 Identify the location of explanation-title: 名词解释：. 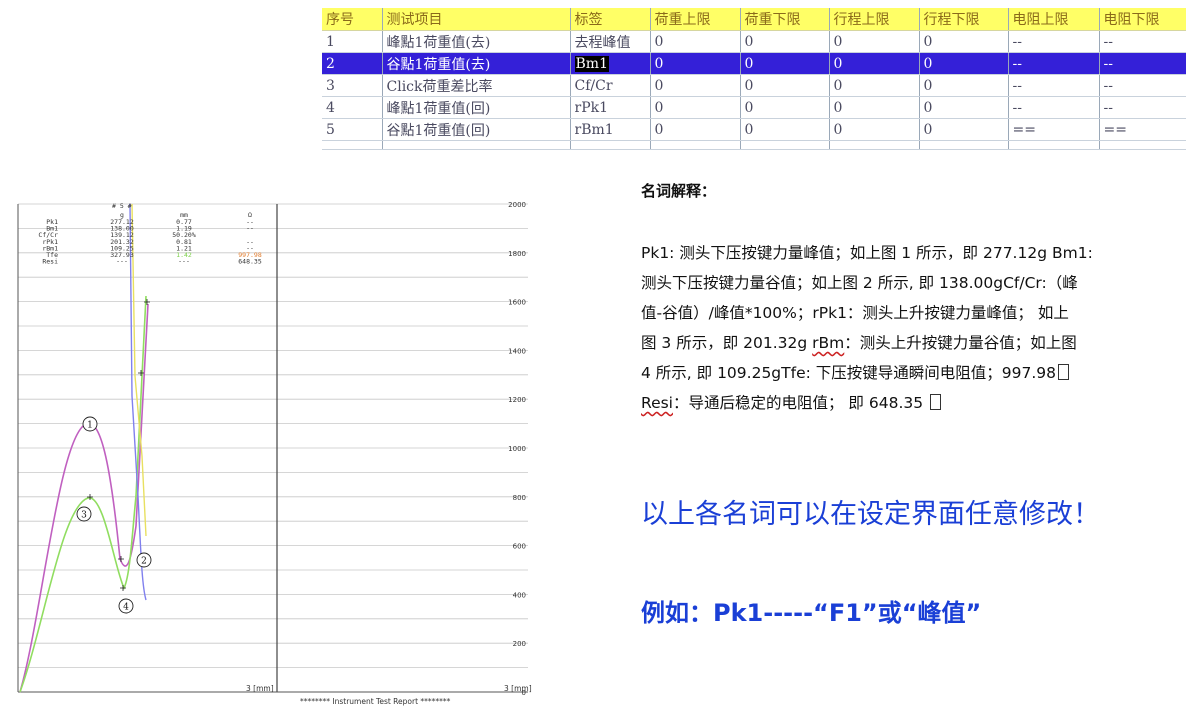
(679, 191).